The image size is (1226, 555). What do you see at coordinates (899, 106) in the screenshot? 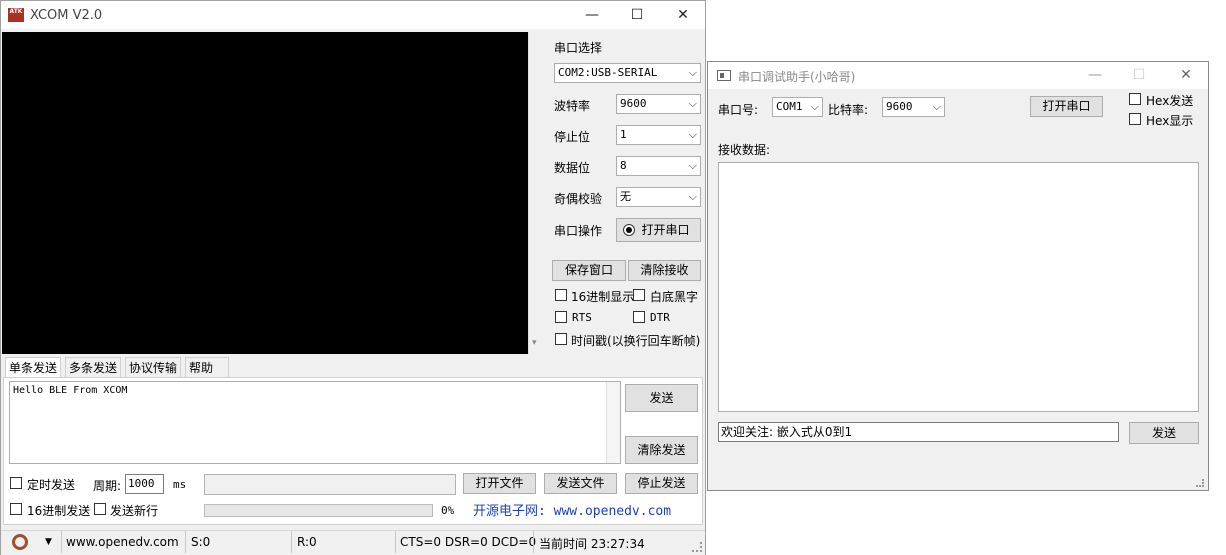
I see `helper-baud-value: 9600` at bounding box center [899, 106].